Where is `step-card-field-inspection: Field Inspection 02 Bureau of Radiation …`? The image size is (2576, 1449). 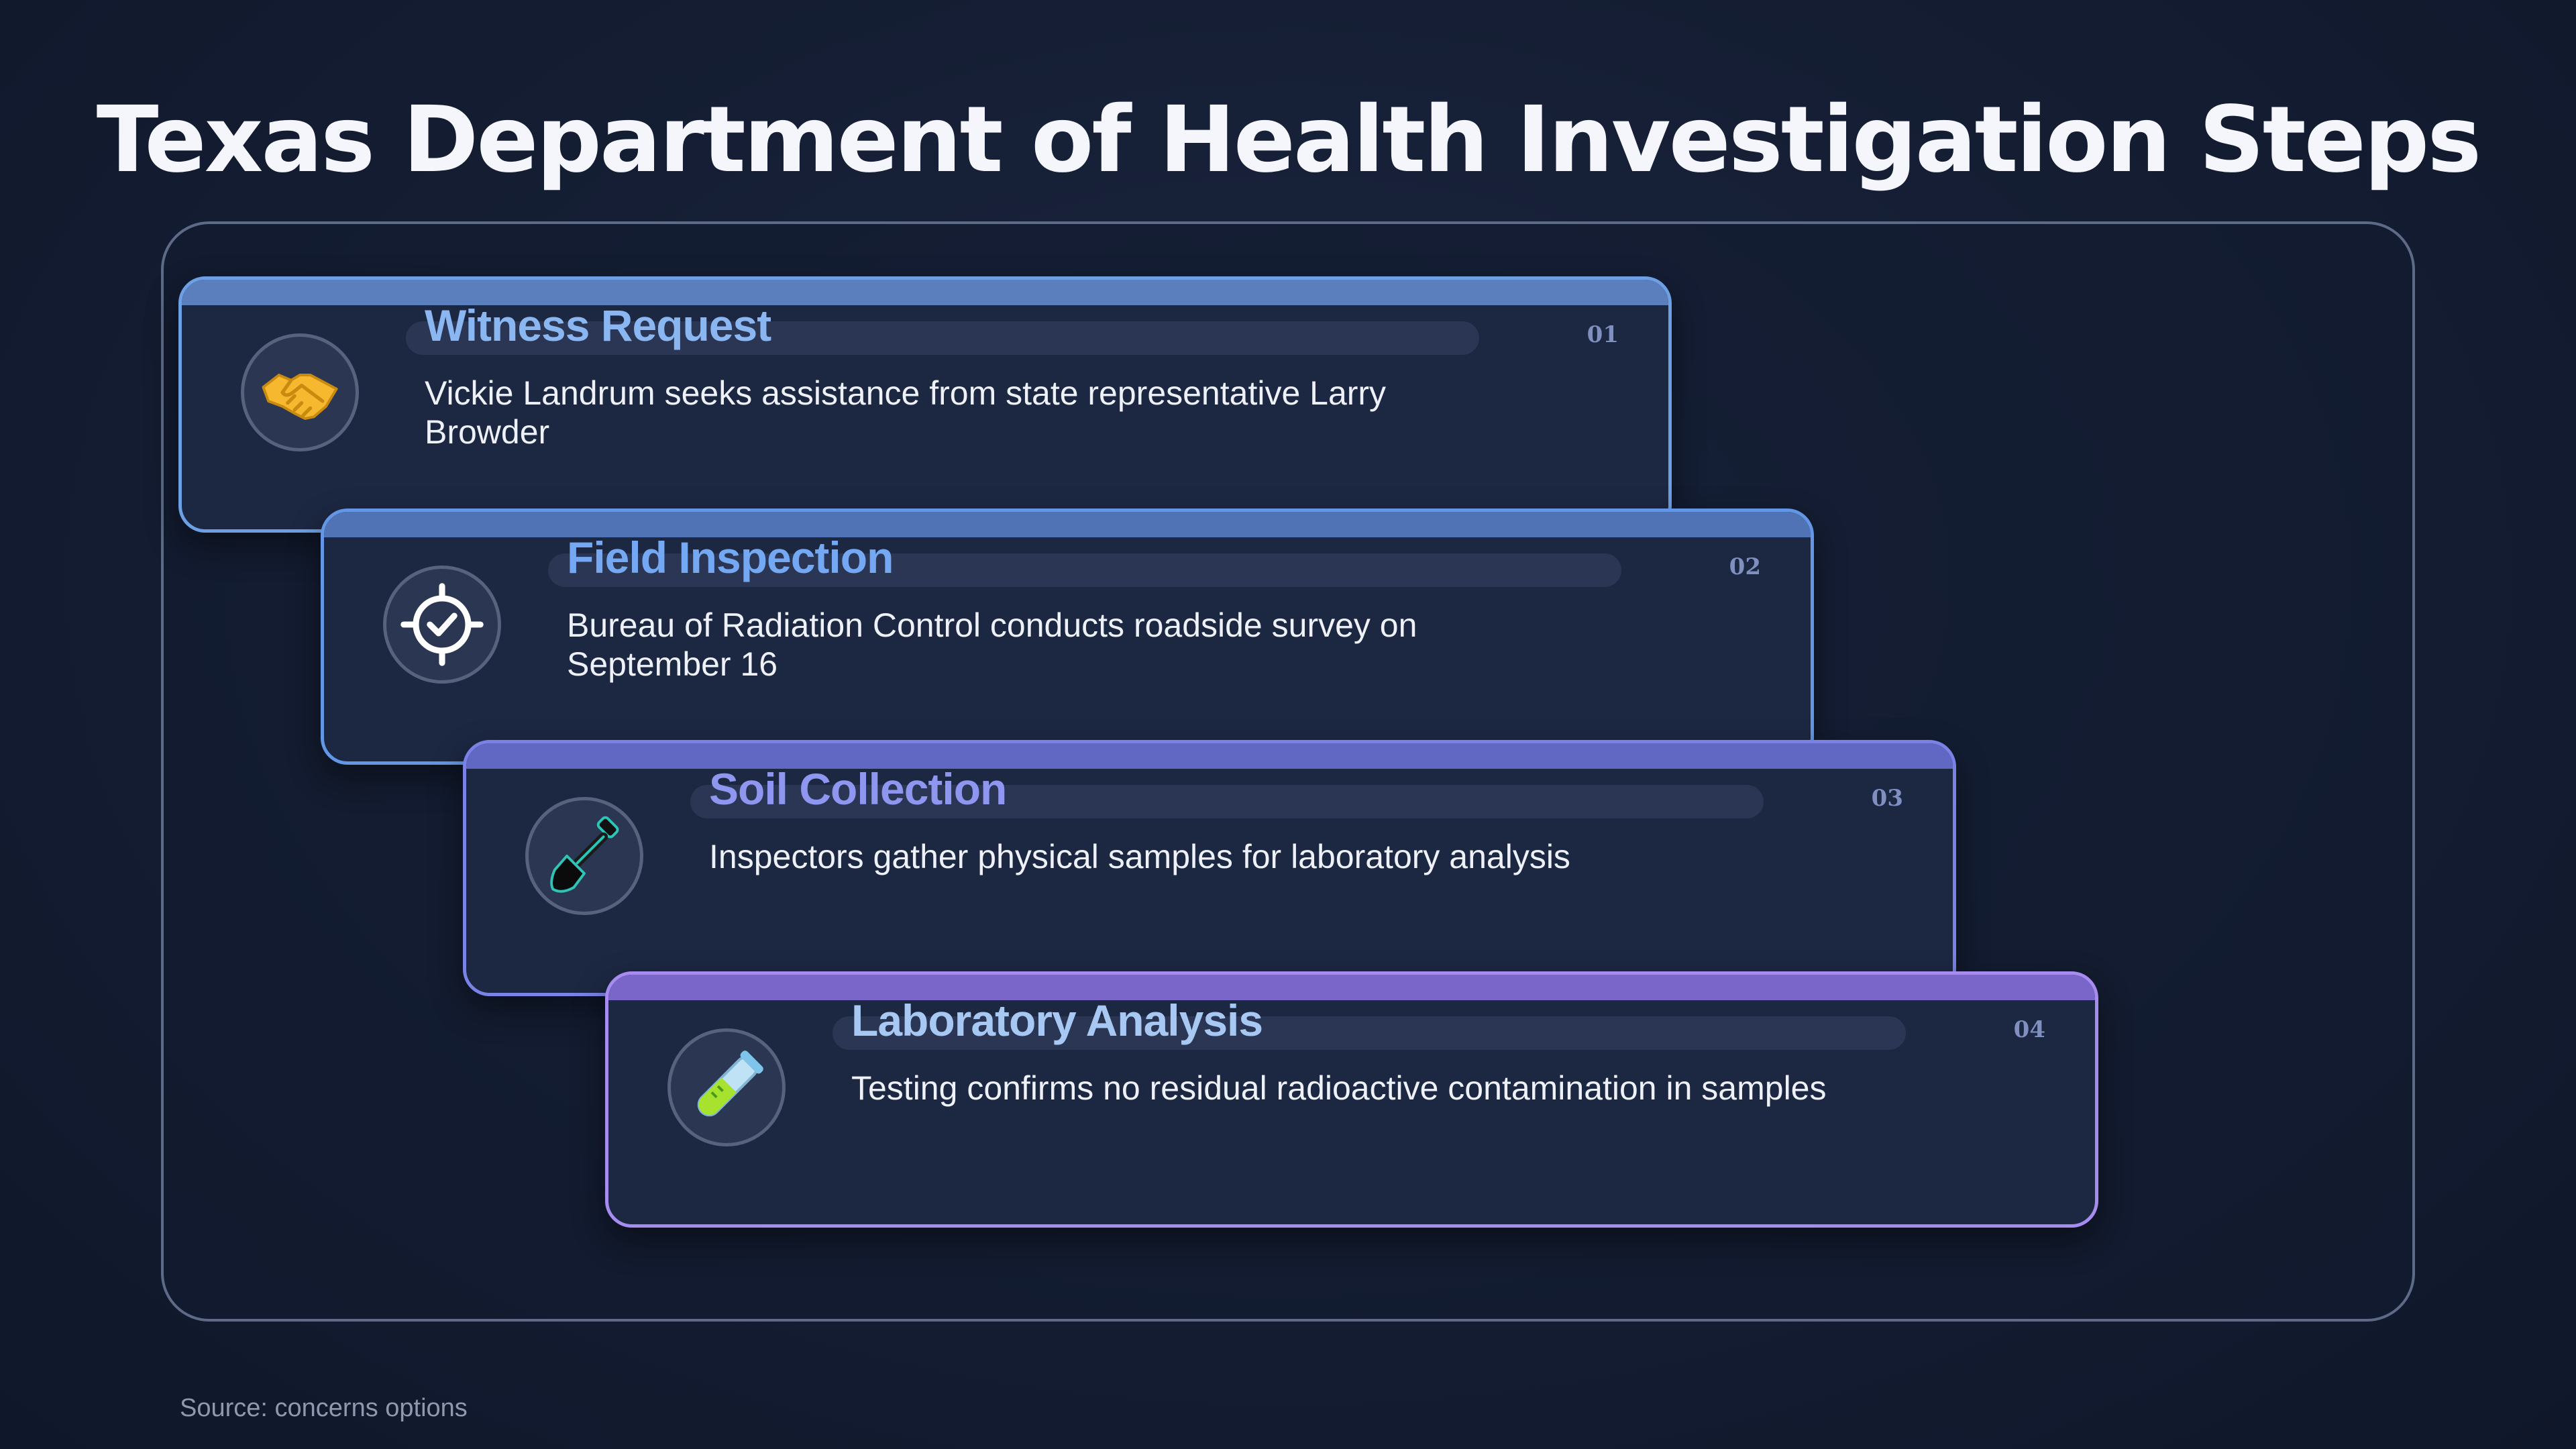 step-card-field-inspection: Field Inspection 02 Bureau of Radiation … is located at coordinates (1067, 636).